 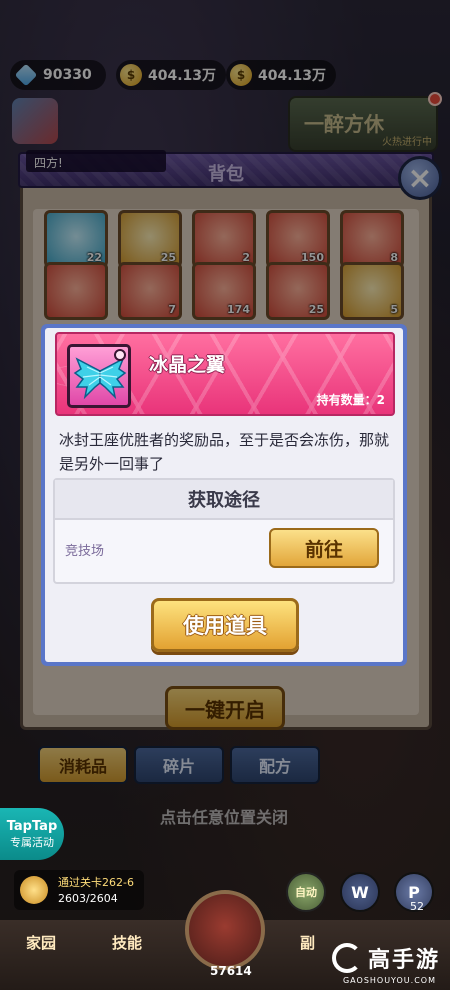 What do you see at coordinates (79, 890) in the screenshot?
I see `stage-progress: 通过关卡262-6 2603/2604` at bounding box center [79, 890].